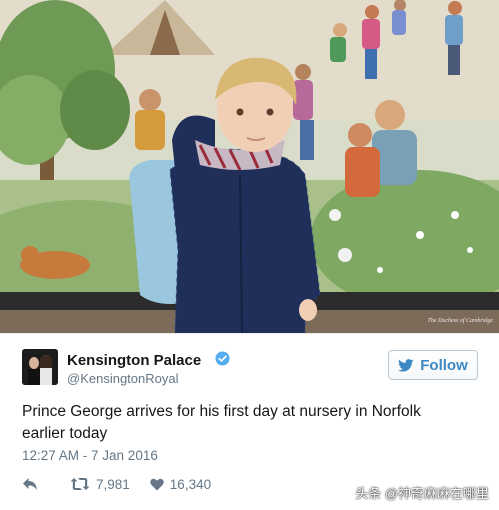  What do you see at coordinates (422, 493) in the screenshot?
I see `watermark: 头条 @神奇麻麻在哪里` at bounding box center [422, 493].